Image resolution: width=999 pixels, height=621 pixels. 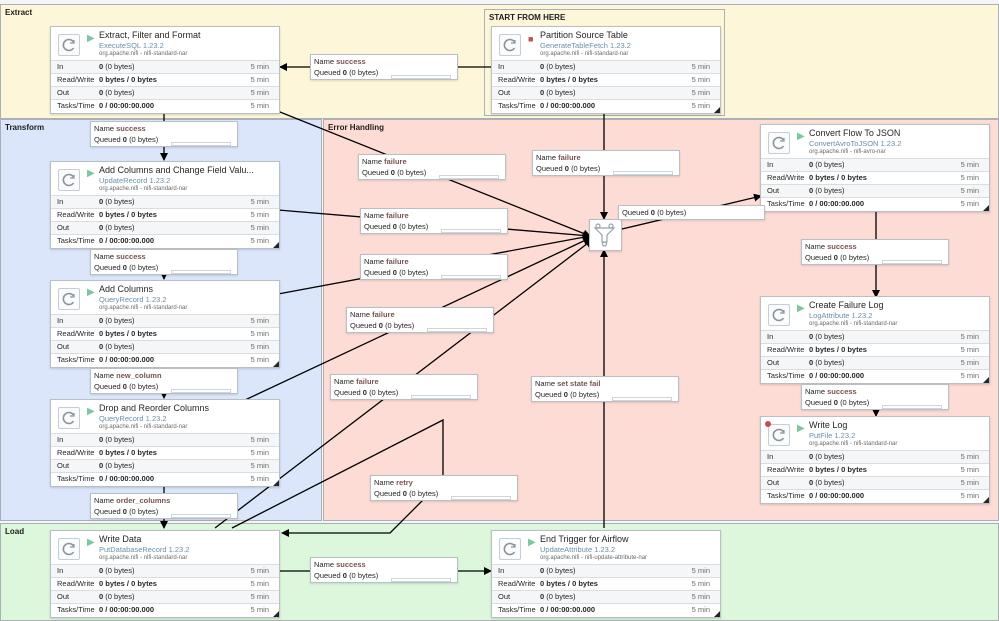 What do you see at coordinates (832, 435) in the screenshot?
I see `processor-type: PutFile 1.23.2` at bounding box center [832, 435].